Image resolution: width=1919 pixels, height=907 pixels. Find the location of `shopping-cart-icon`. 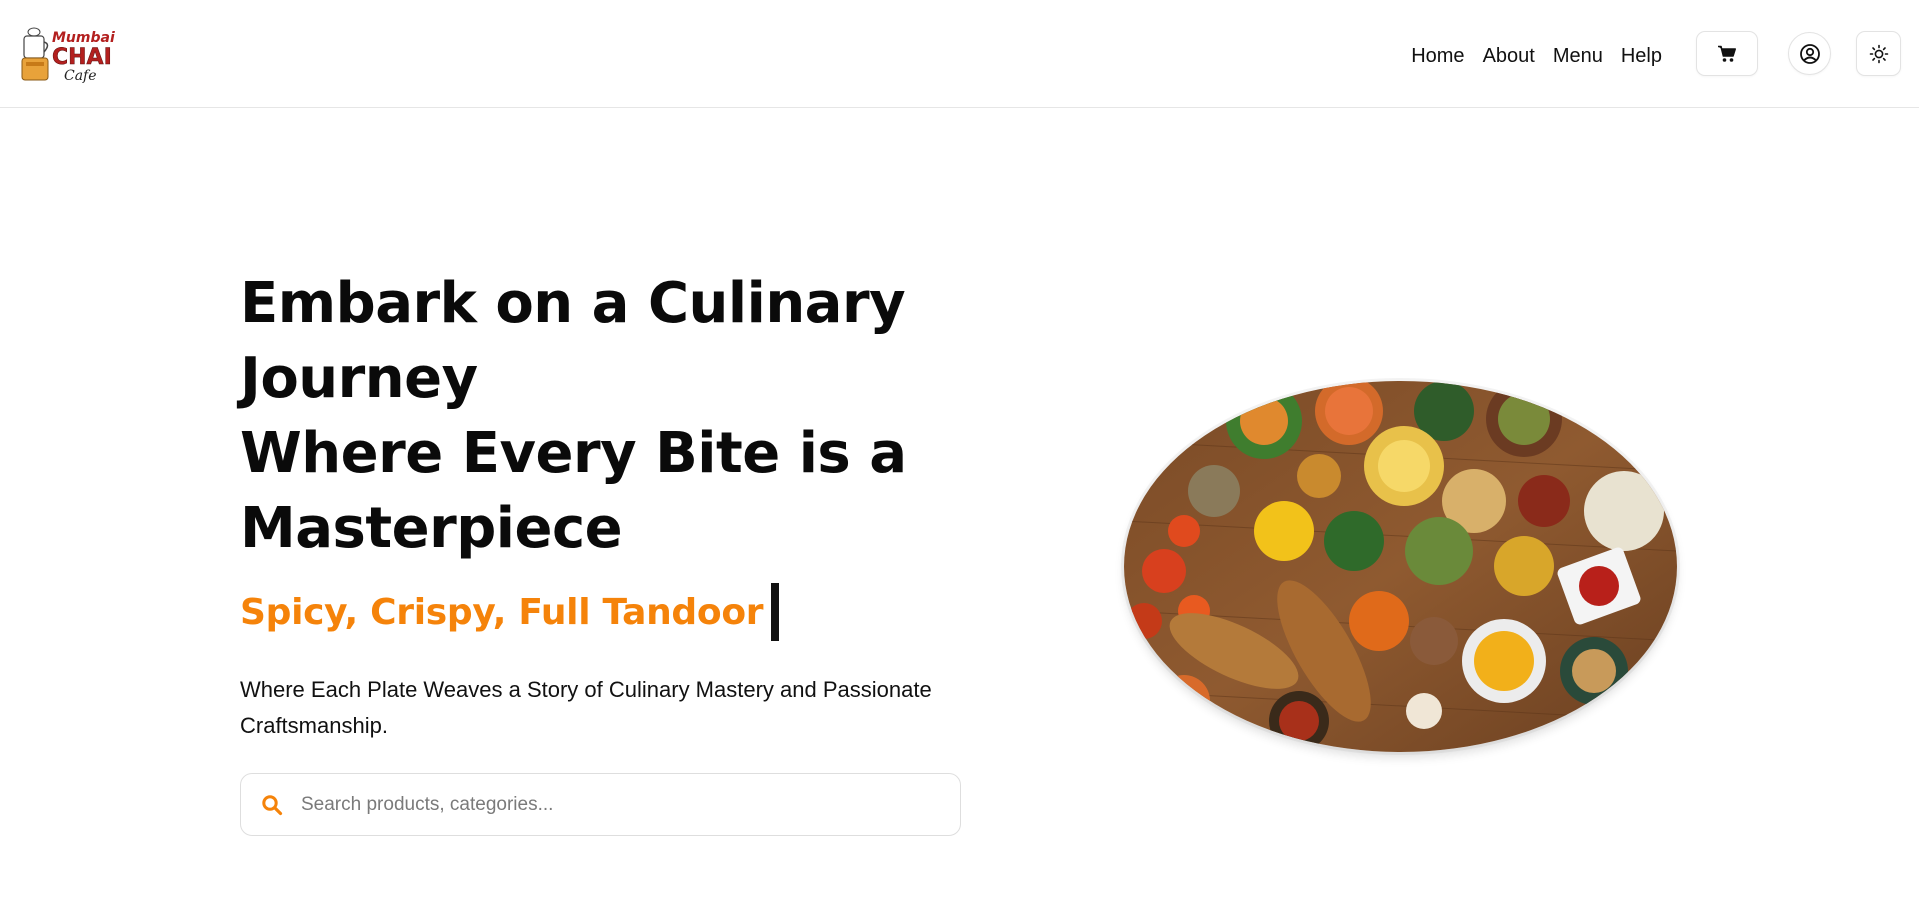

shopping-cart-icon is located at coordinates (1727, 53).